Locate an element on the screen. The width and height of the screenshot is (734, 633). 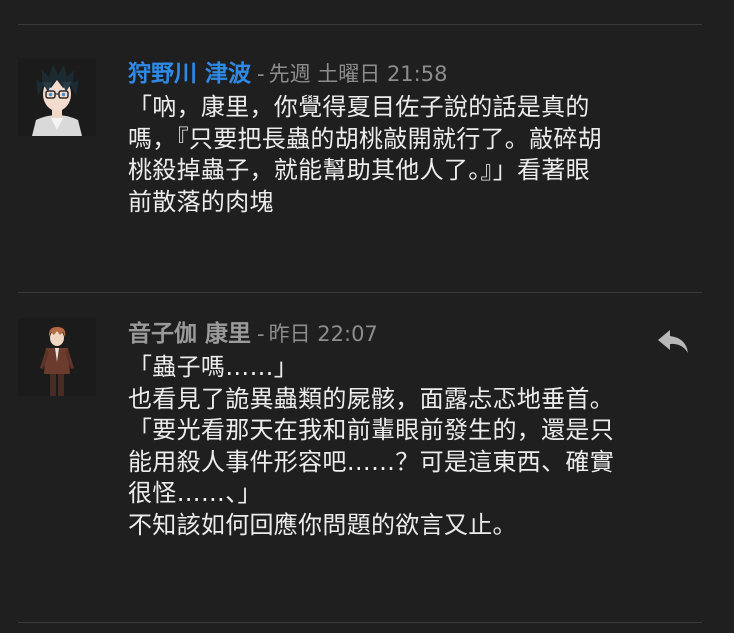
timestamp: 昨日 22:07 is located at coordinates (323, 334).